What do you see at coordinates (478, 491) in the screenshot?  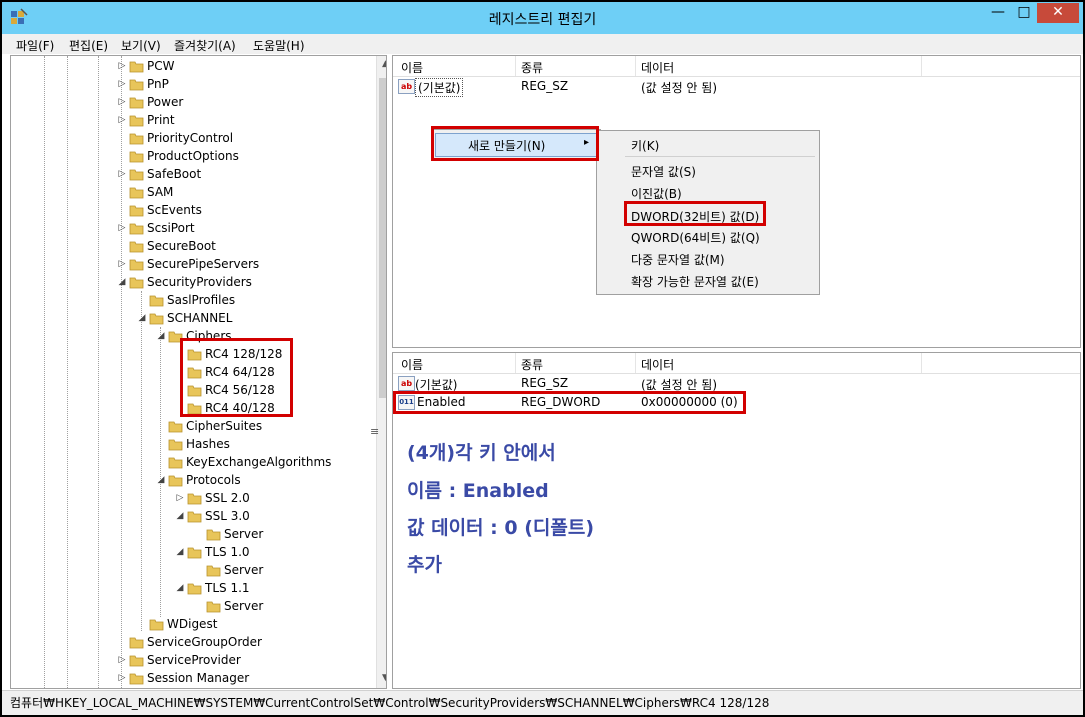 I see `annotation-line: 이름 : Enabled` at bounding box center [478, 491].